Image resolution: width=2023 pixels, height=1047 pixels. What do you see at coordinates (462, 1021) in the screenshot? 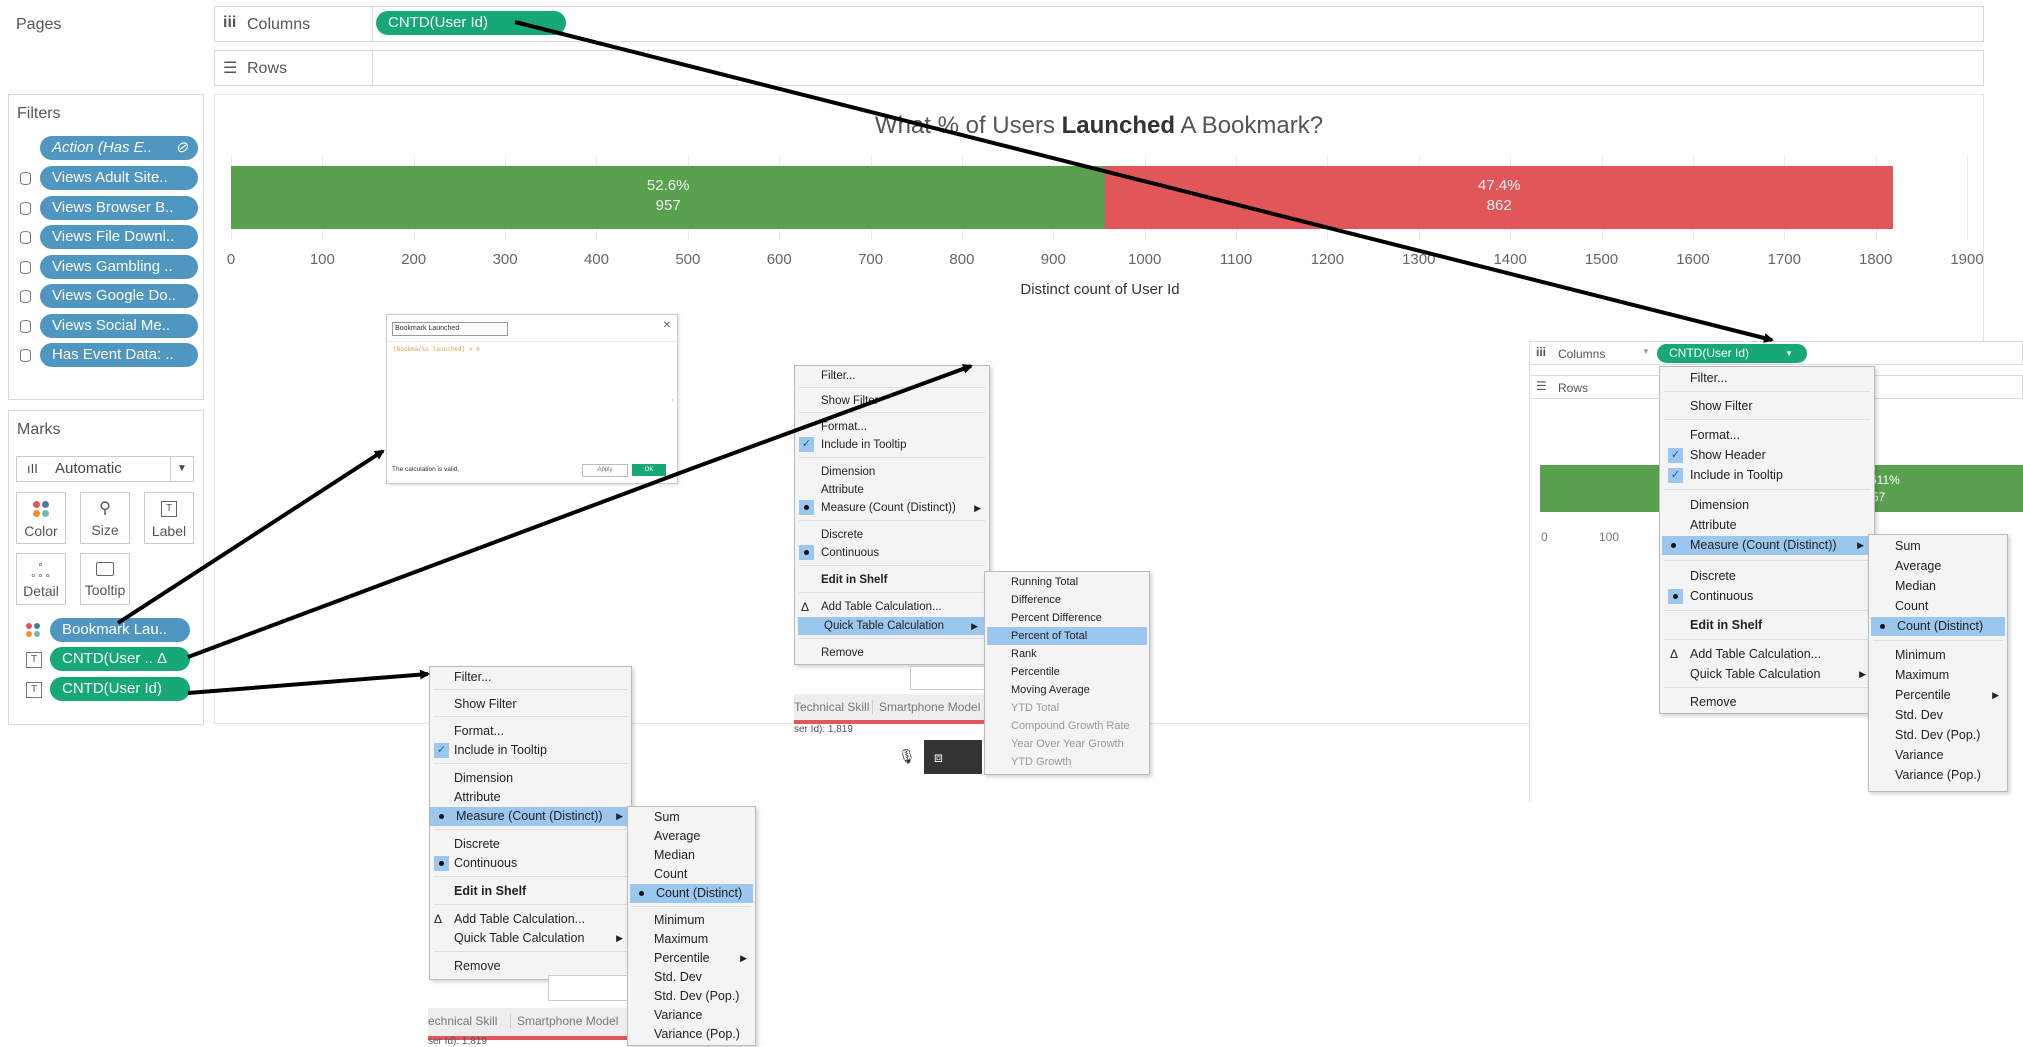
I see `sheet-tab: echnical Skill` at bounding box center [462, 1021].